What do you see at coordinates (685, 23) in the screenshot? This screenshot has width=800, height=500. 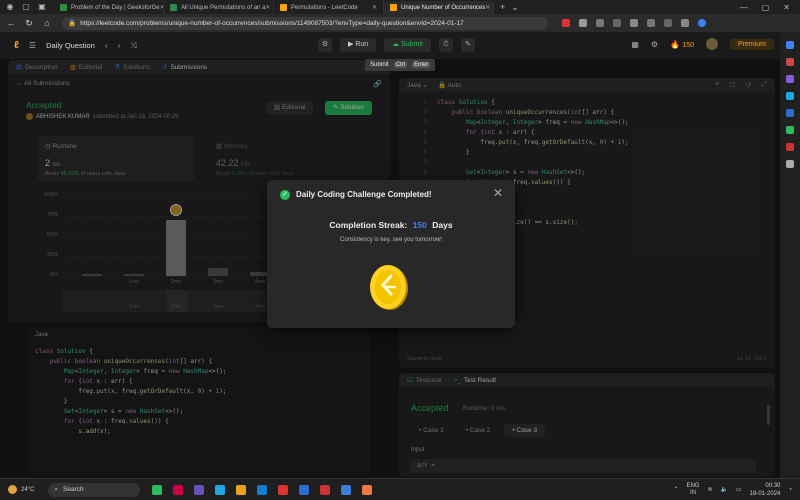 I see `settings-menu-icon` at bounding box center [685, 23].